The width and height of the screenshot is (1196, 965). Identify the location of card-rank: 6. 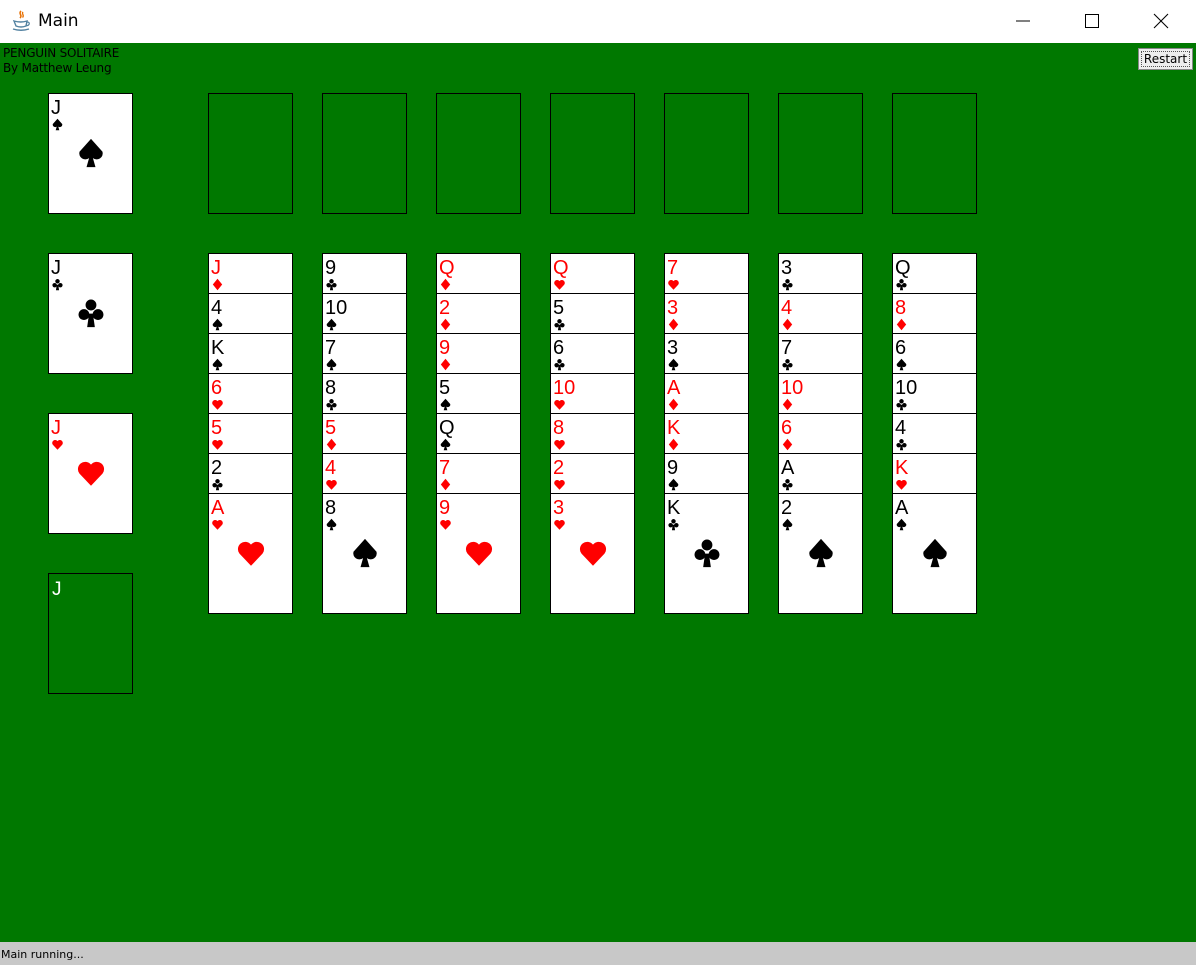
(901, 348).